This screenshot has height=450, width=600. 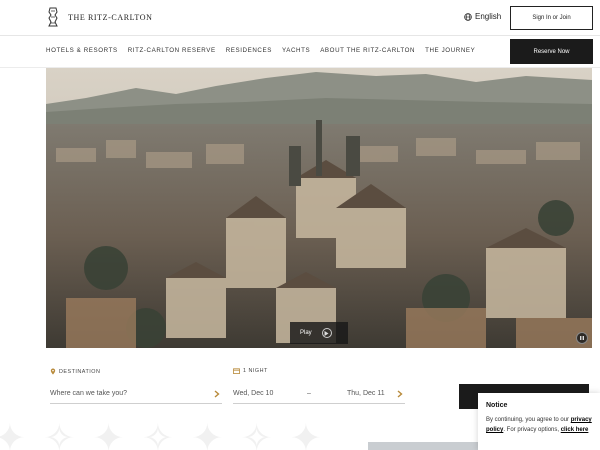 What do you see at coordinates (75, 371) in the screenshot?
I see `destination-label: DESTINATION` at bounding box center [75, 371].